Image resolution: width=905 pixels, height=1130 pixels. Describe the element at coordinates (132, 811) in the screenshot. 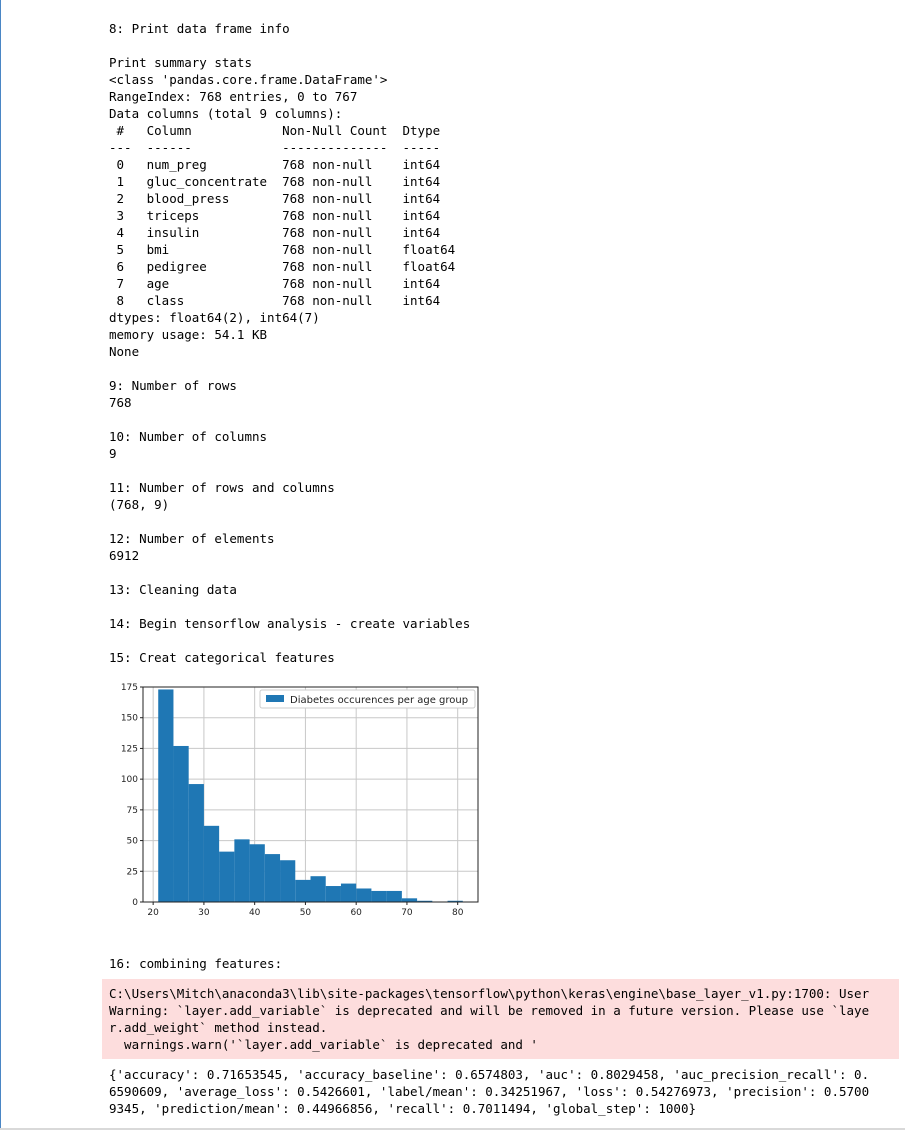

I see `y-tick-label: 75` at that location.